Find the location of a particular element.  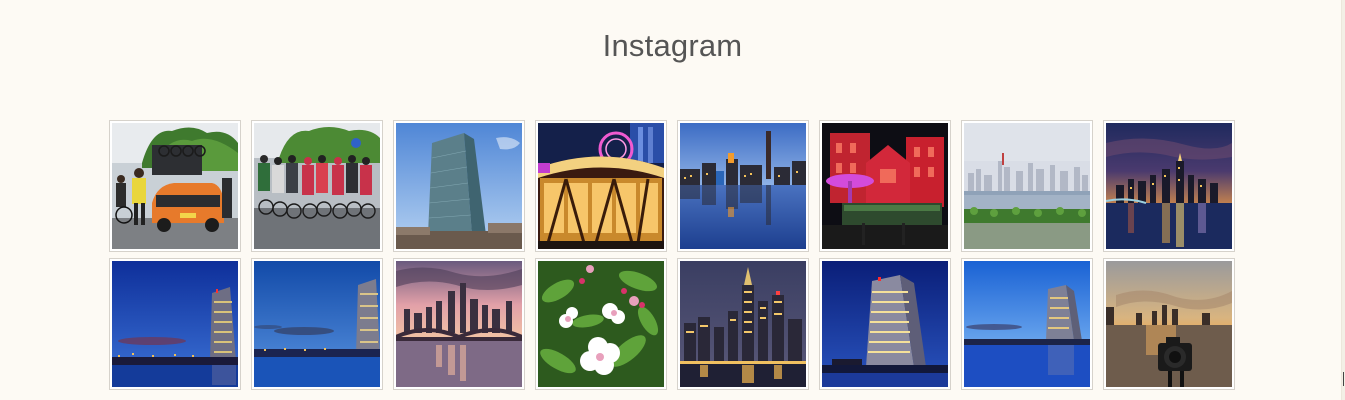

instagram-photo-ecb-tower-day is located at coordinates (459, 186).